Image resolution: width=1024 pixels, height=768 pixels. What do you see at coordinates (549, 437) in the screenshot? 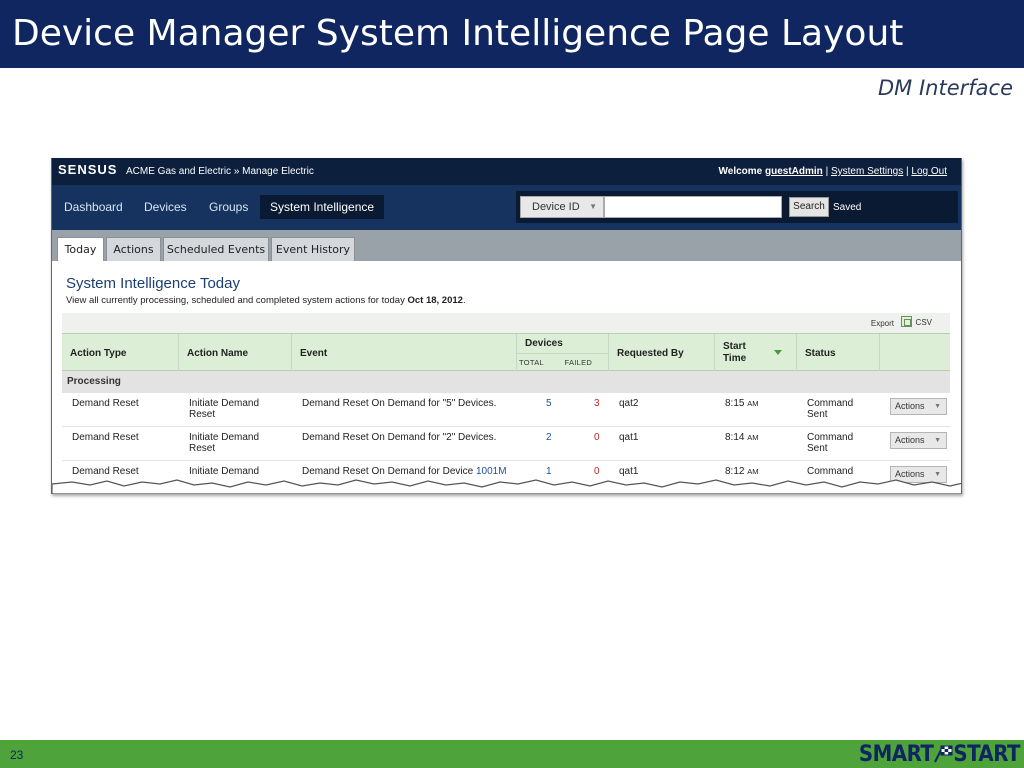
I see `cell-total: 2` at bounding box center [549, 437].